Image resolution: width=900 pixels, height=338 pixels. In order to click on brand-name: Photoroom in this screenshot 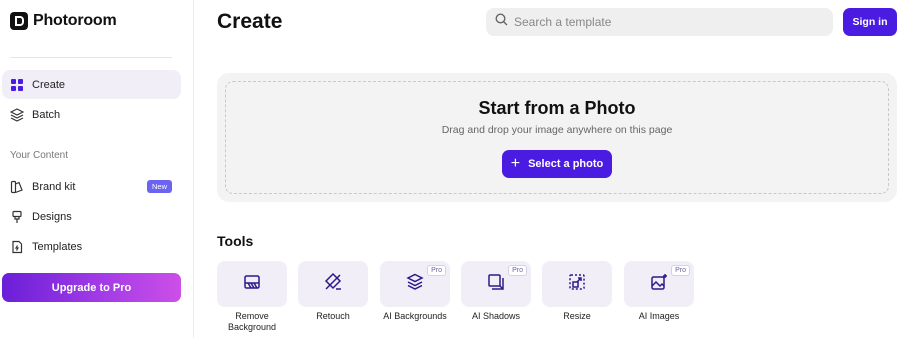, I will do `click(75, 20)`.